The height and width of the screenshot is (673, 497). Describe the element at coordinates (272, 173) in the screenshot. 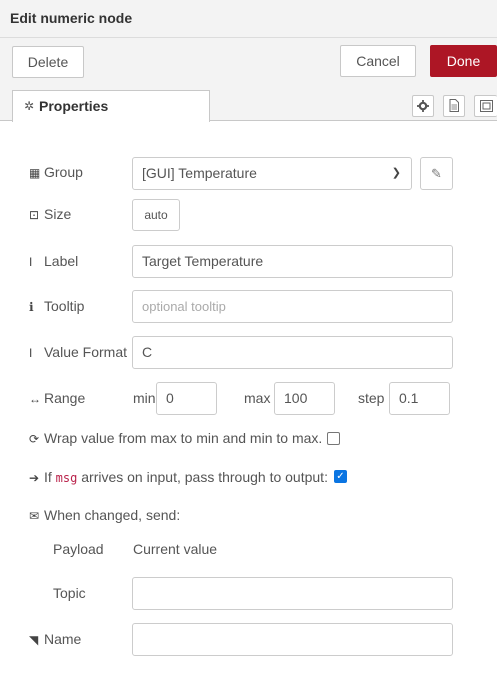

I see `group-select: [GUI] Temperature ❯` at that location.